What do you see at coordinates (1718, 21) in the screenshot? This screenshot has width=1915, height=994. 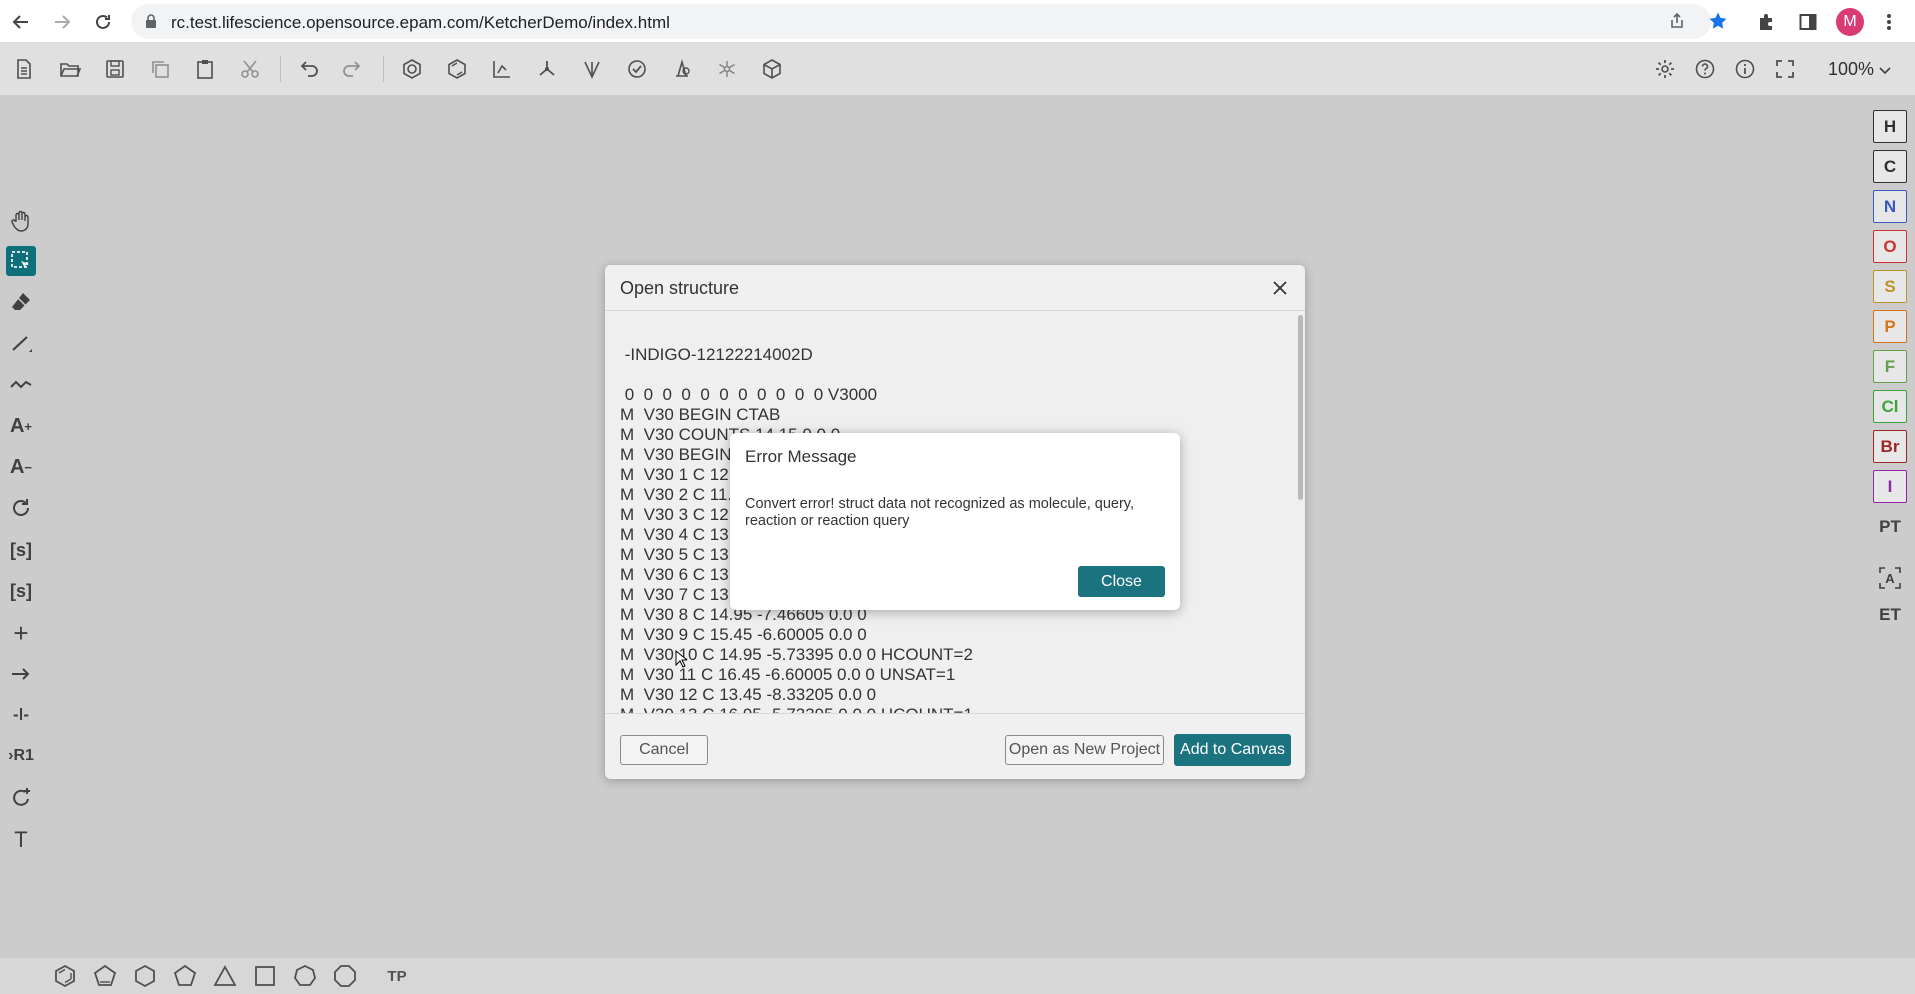 I see `bookmark-star-icon` at bounding box center [1718, 21].